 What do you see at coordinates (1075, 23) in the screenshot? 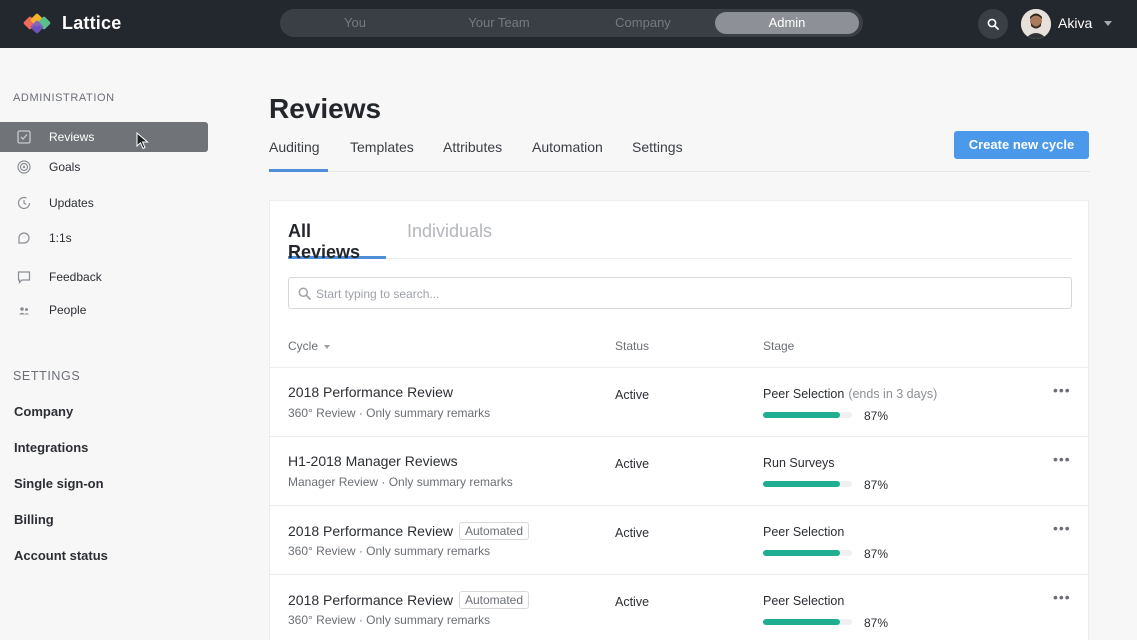
I see `user-name: Akiva` at bounding box center [1075, 23].